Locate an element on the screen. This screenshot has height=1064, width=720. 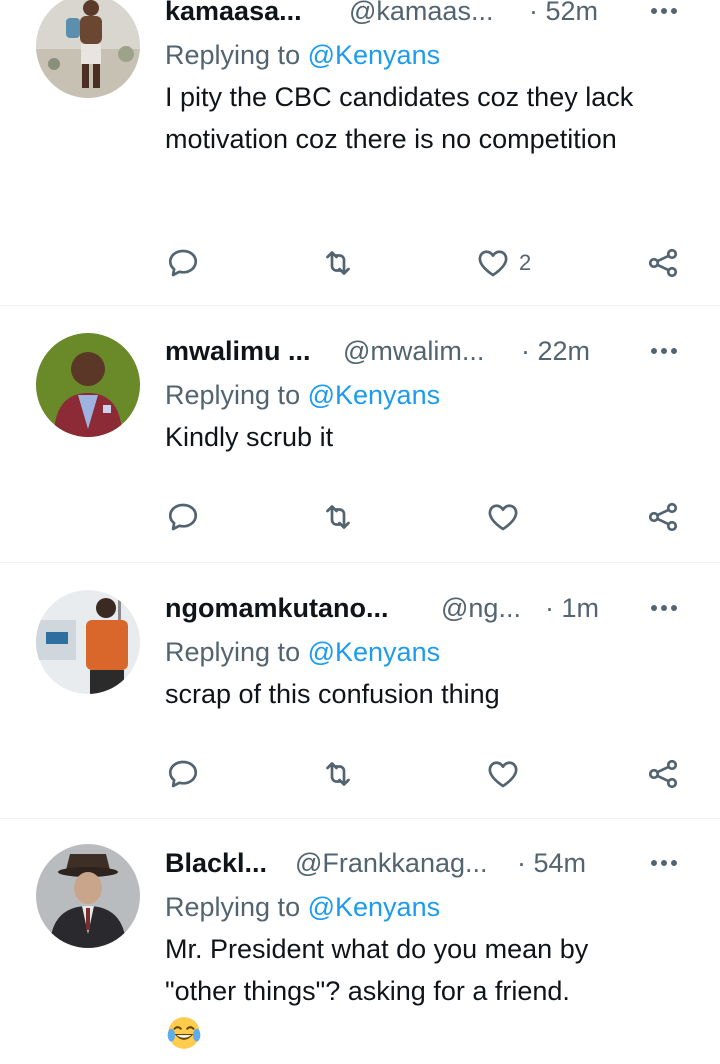
tweet-header: kamaasa... @kamaas... · 52m is located at coordinates (432, 17).